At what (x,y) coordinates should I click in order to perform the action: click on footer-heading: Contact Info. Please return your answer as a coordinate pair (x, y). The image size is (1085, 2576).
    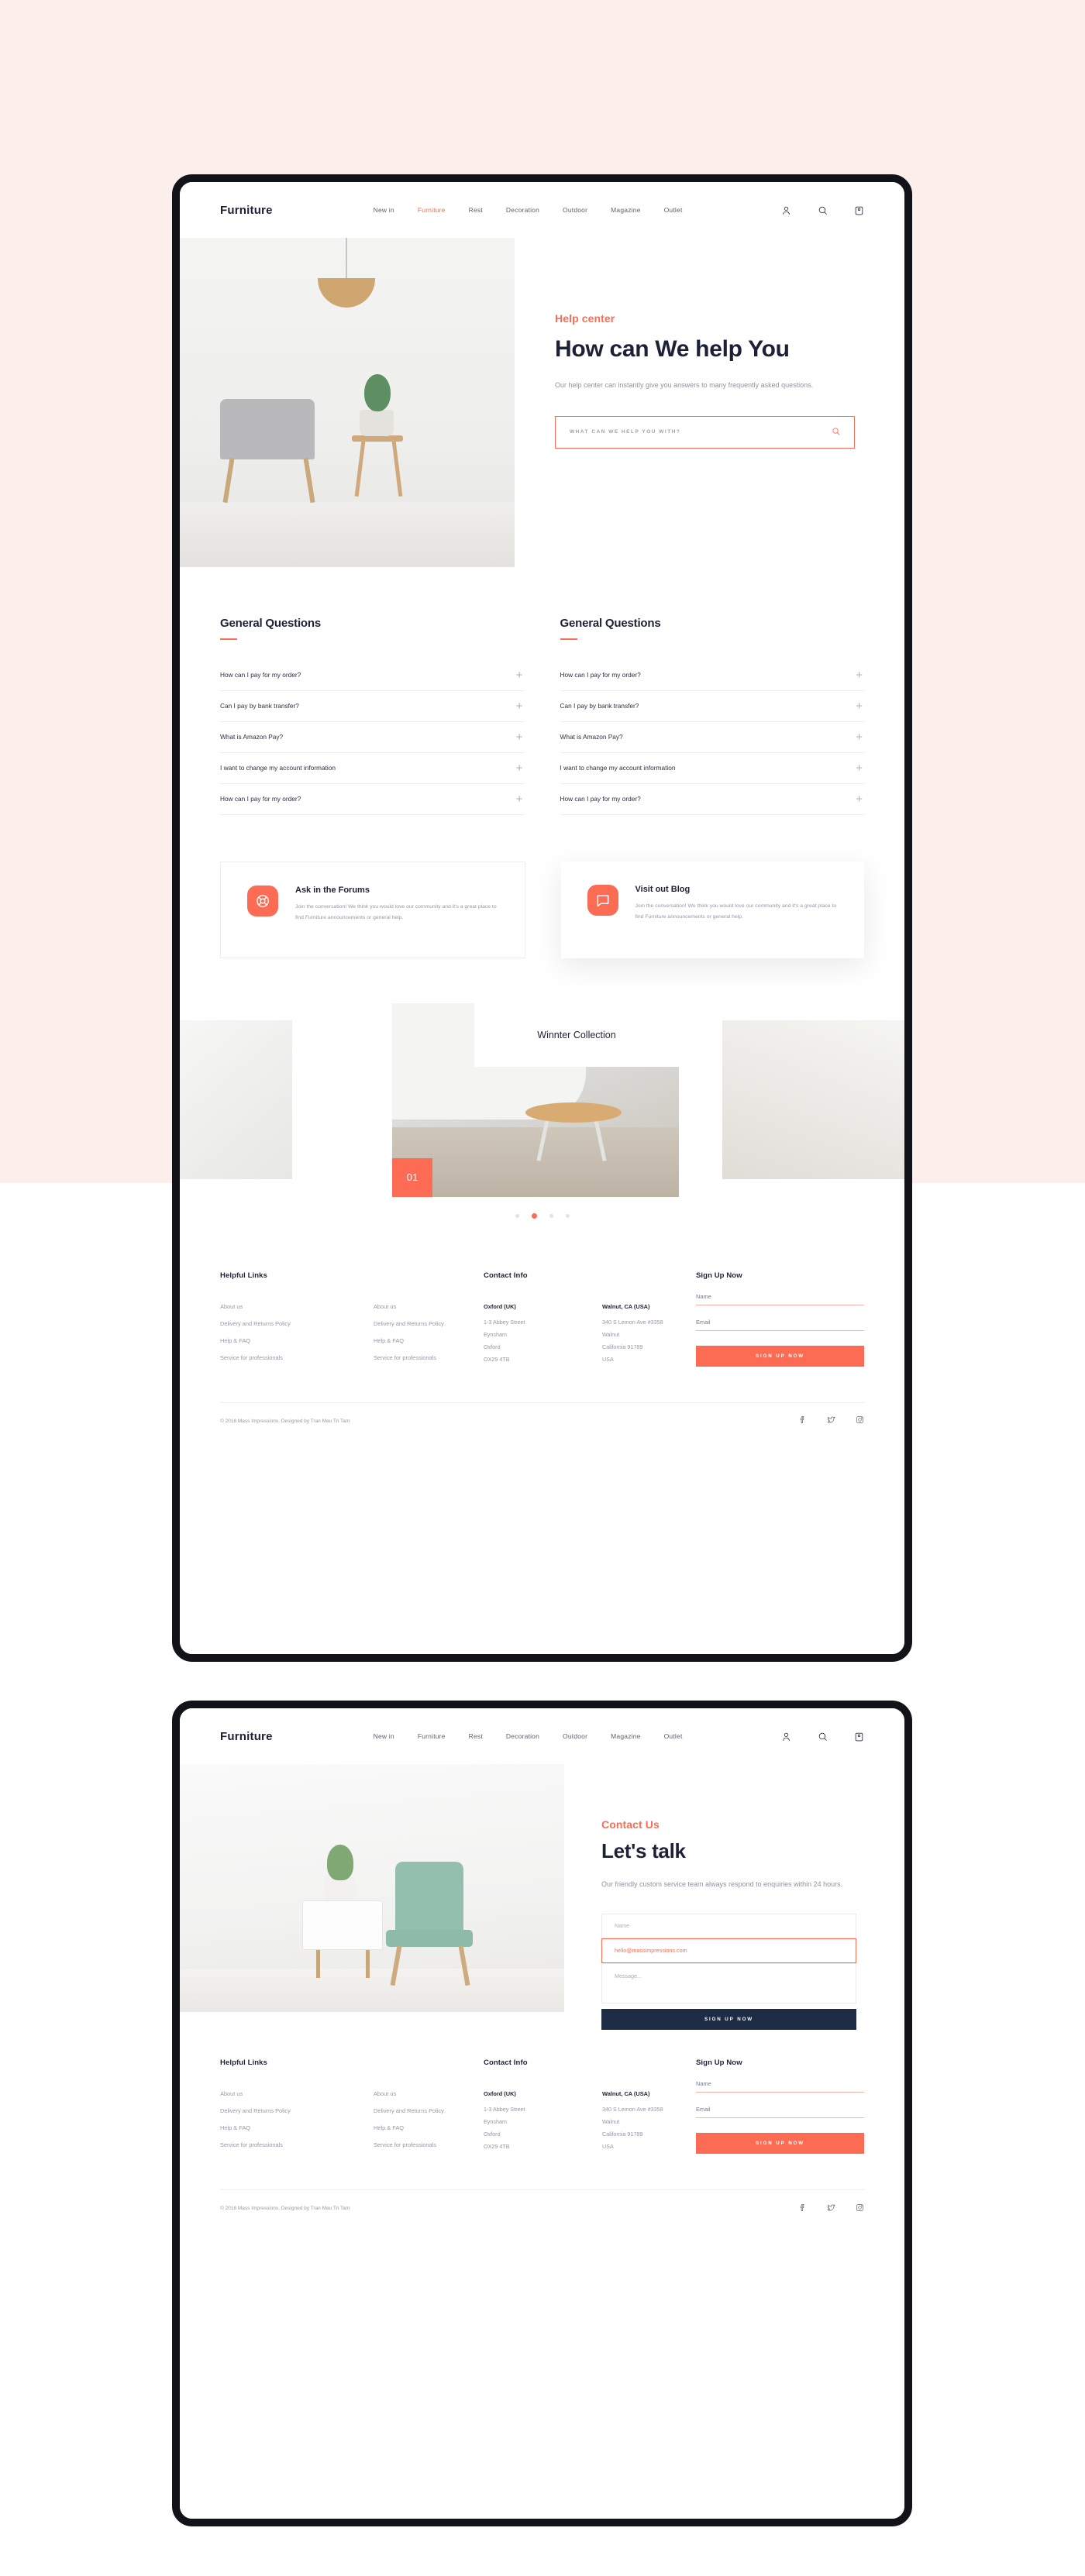
    Looking at the image, I should click on (506, 1275).